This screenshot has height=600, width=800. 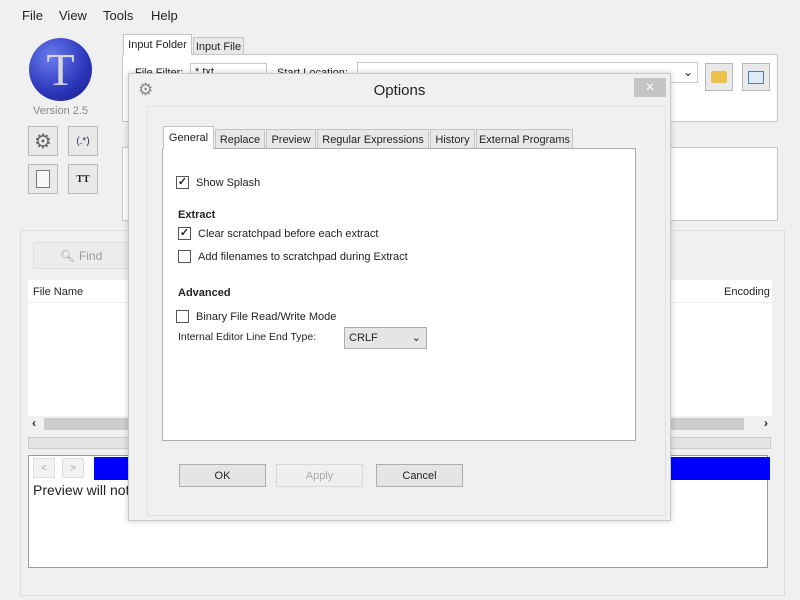 What do you see at coordinates (184, 256) in the screenshot?
I see `add-filenames-checkbox` at bounding box center [184, 256].